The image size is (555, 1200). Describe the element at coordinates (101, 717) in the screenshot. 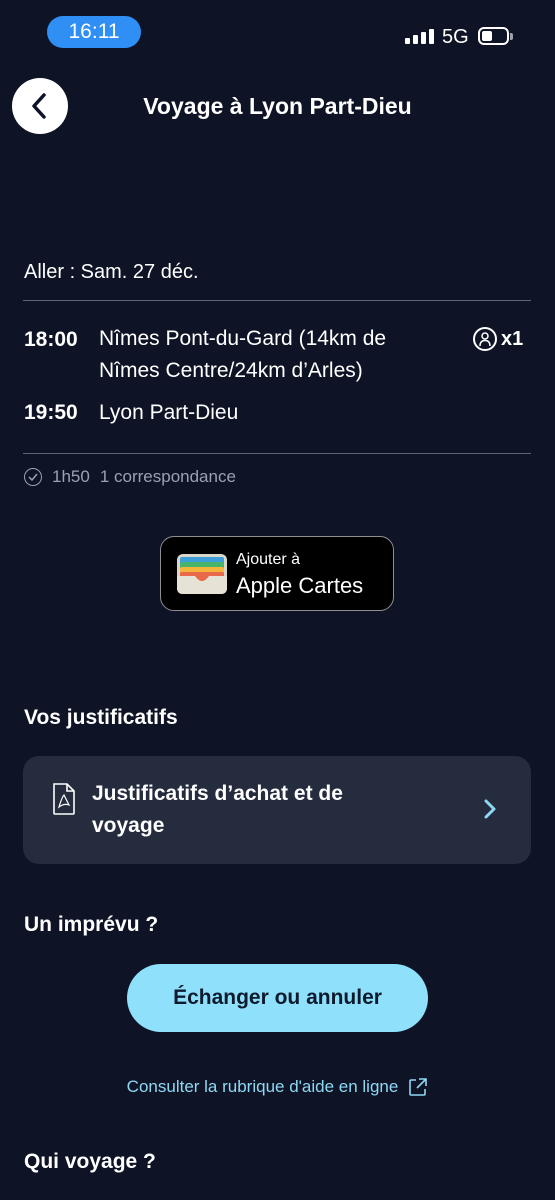

I see `receipts-section-title: Vos justificatifs` at that location.